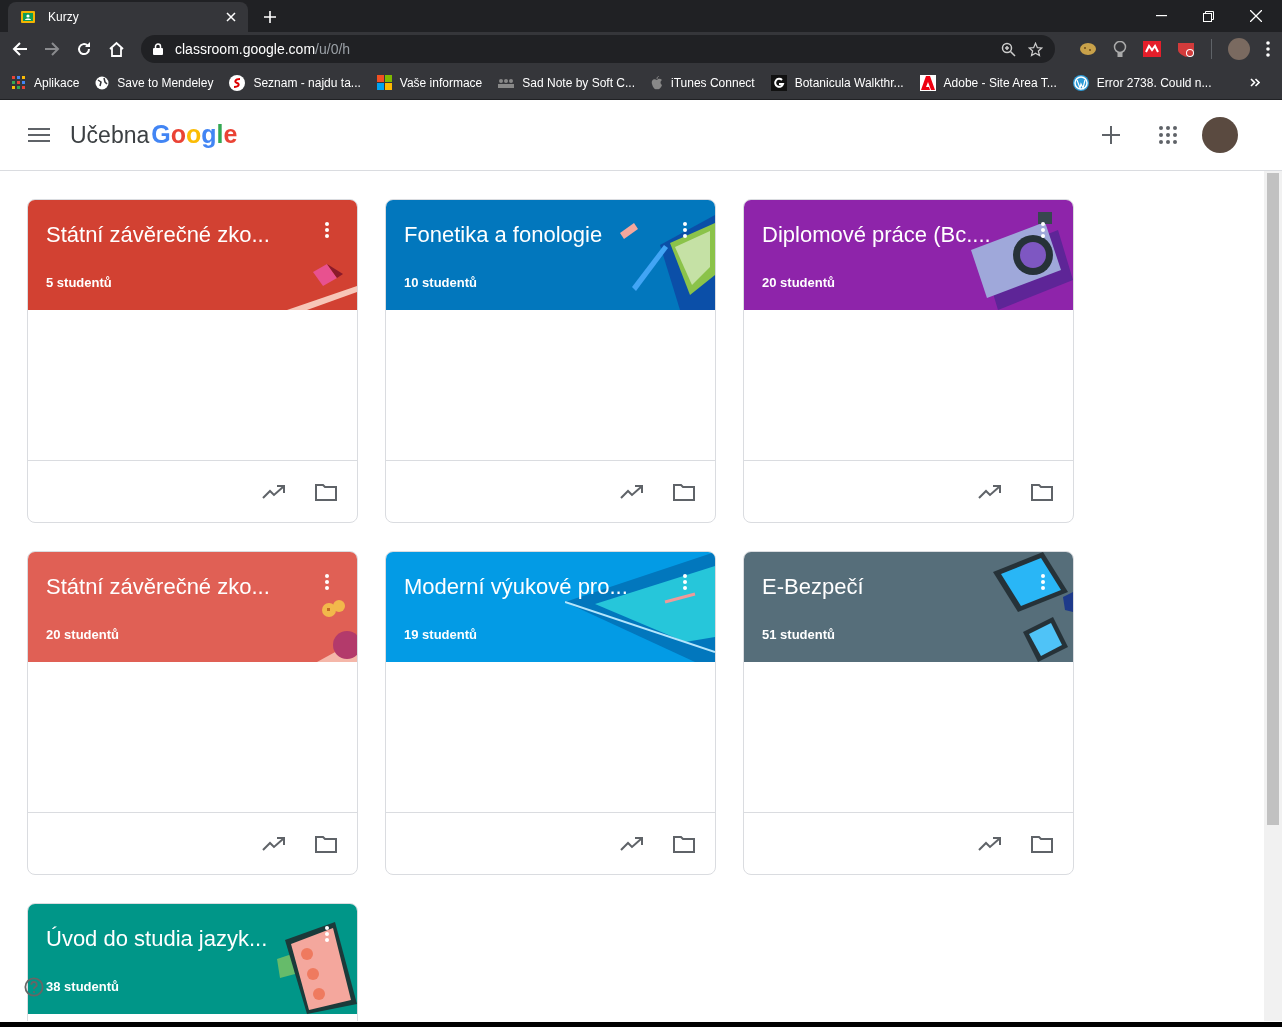 This screenshot has width=1282, height=1027. What do you see at coordinates (245, 48) in the screenshot?
I see `url-host: classroom.google.com` at bounding box center [245, 48].